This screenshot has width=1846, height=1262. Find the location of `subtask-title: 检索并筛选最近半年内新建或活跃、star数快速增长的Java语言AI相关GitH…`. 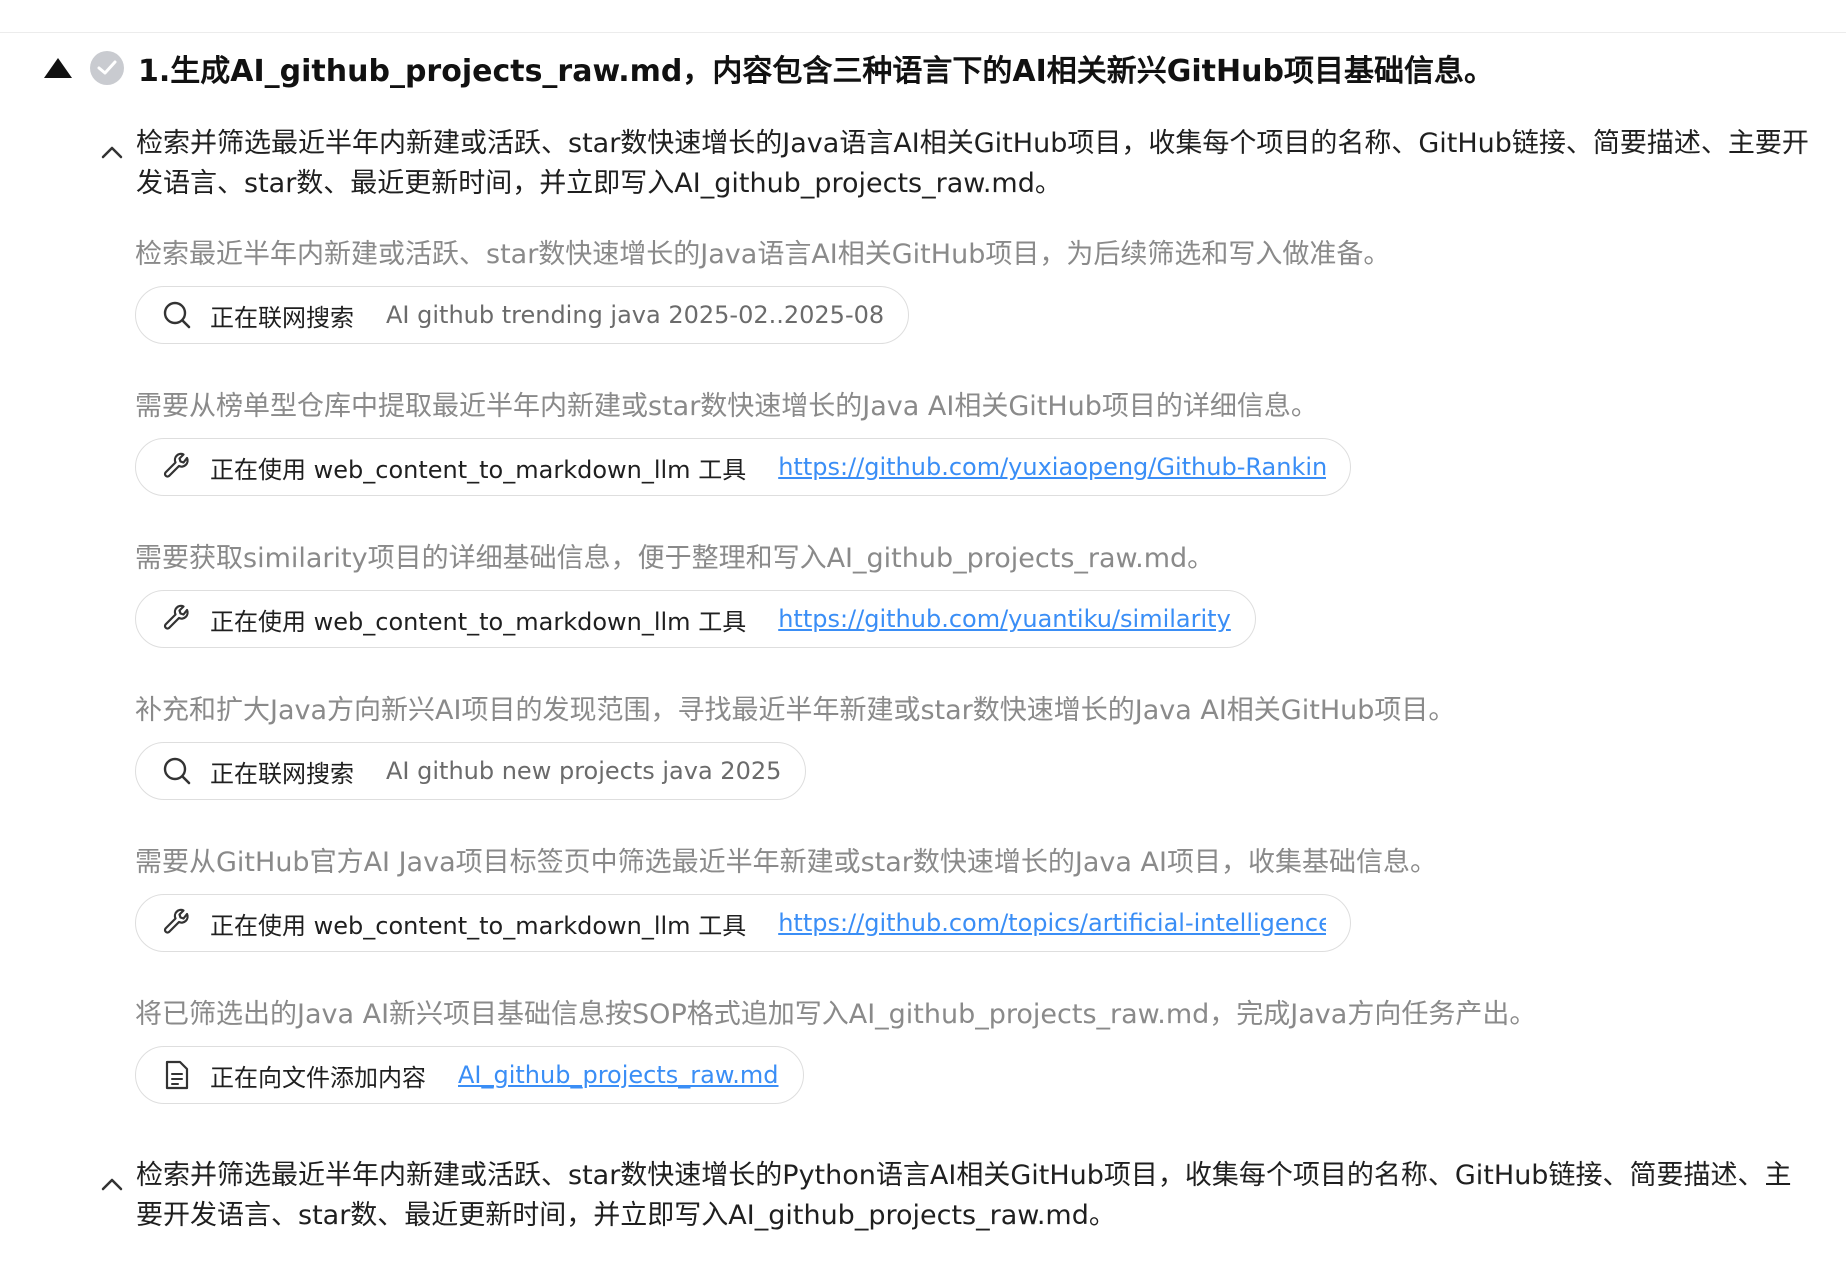

subtask-title: 检索并筛选最近半年内新建或活跃、star数快速增长的Java语言AI相关GitH… is located at coordinates (972, 163).